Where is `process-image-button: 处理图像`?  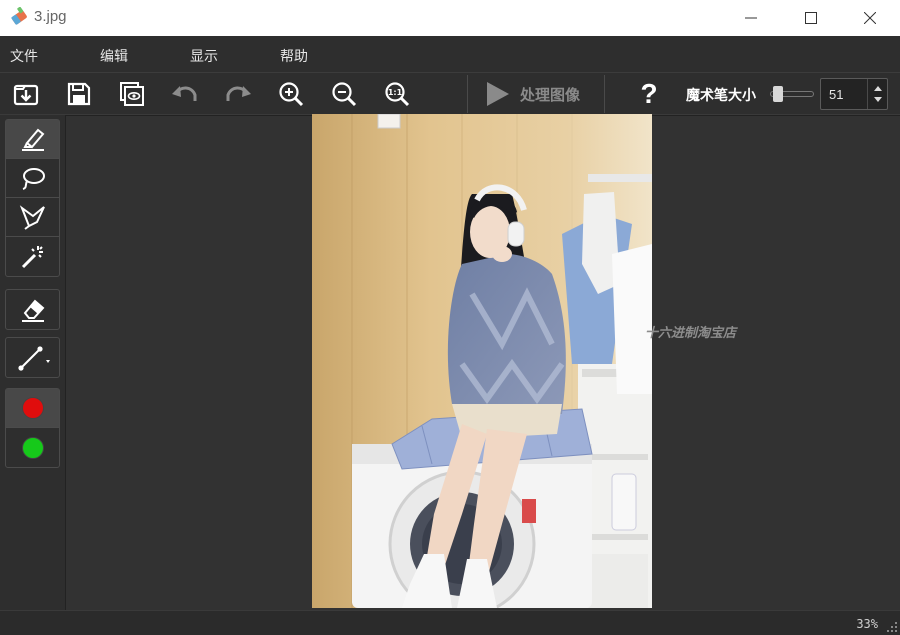 process-image-button: 处理图像 is located at coordinates (536, 94).